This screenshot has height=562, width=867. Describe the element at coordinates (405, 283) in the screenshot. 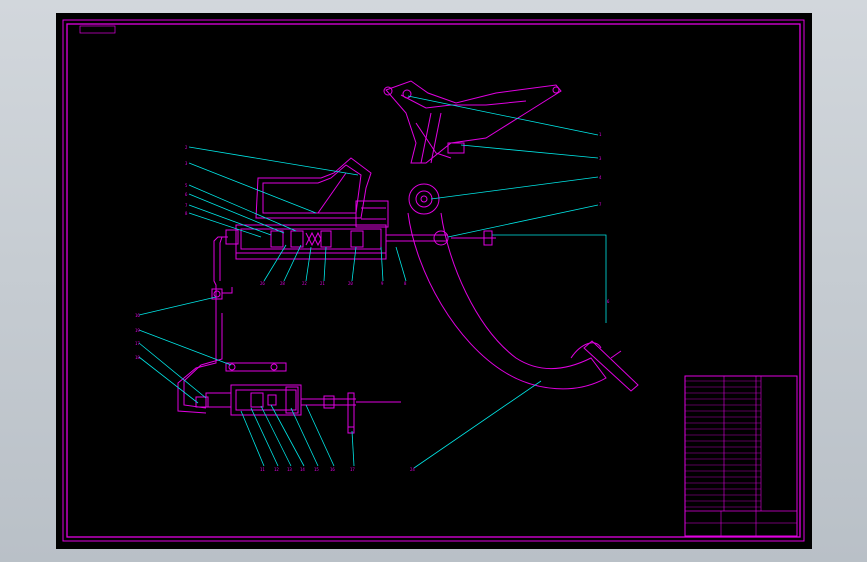

I see `label-8b: 8` at that location.